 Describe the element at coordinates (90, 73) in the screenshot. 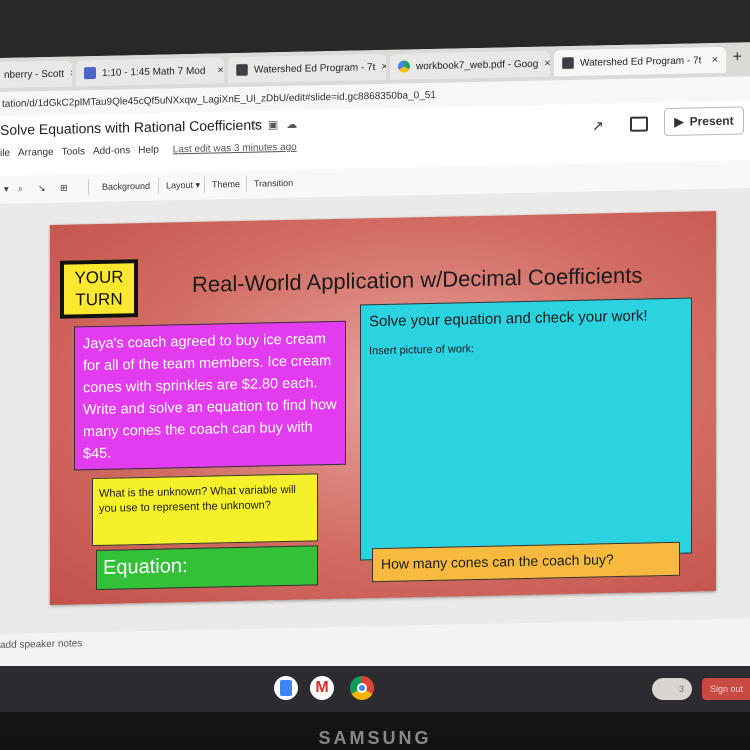

I see `meet-icon` at that location.